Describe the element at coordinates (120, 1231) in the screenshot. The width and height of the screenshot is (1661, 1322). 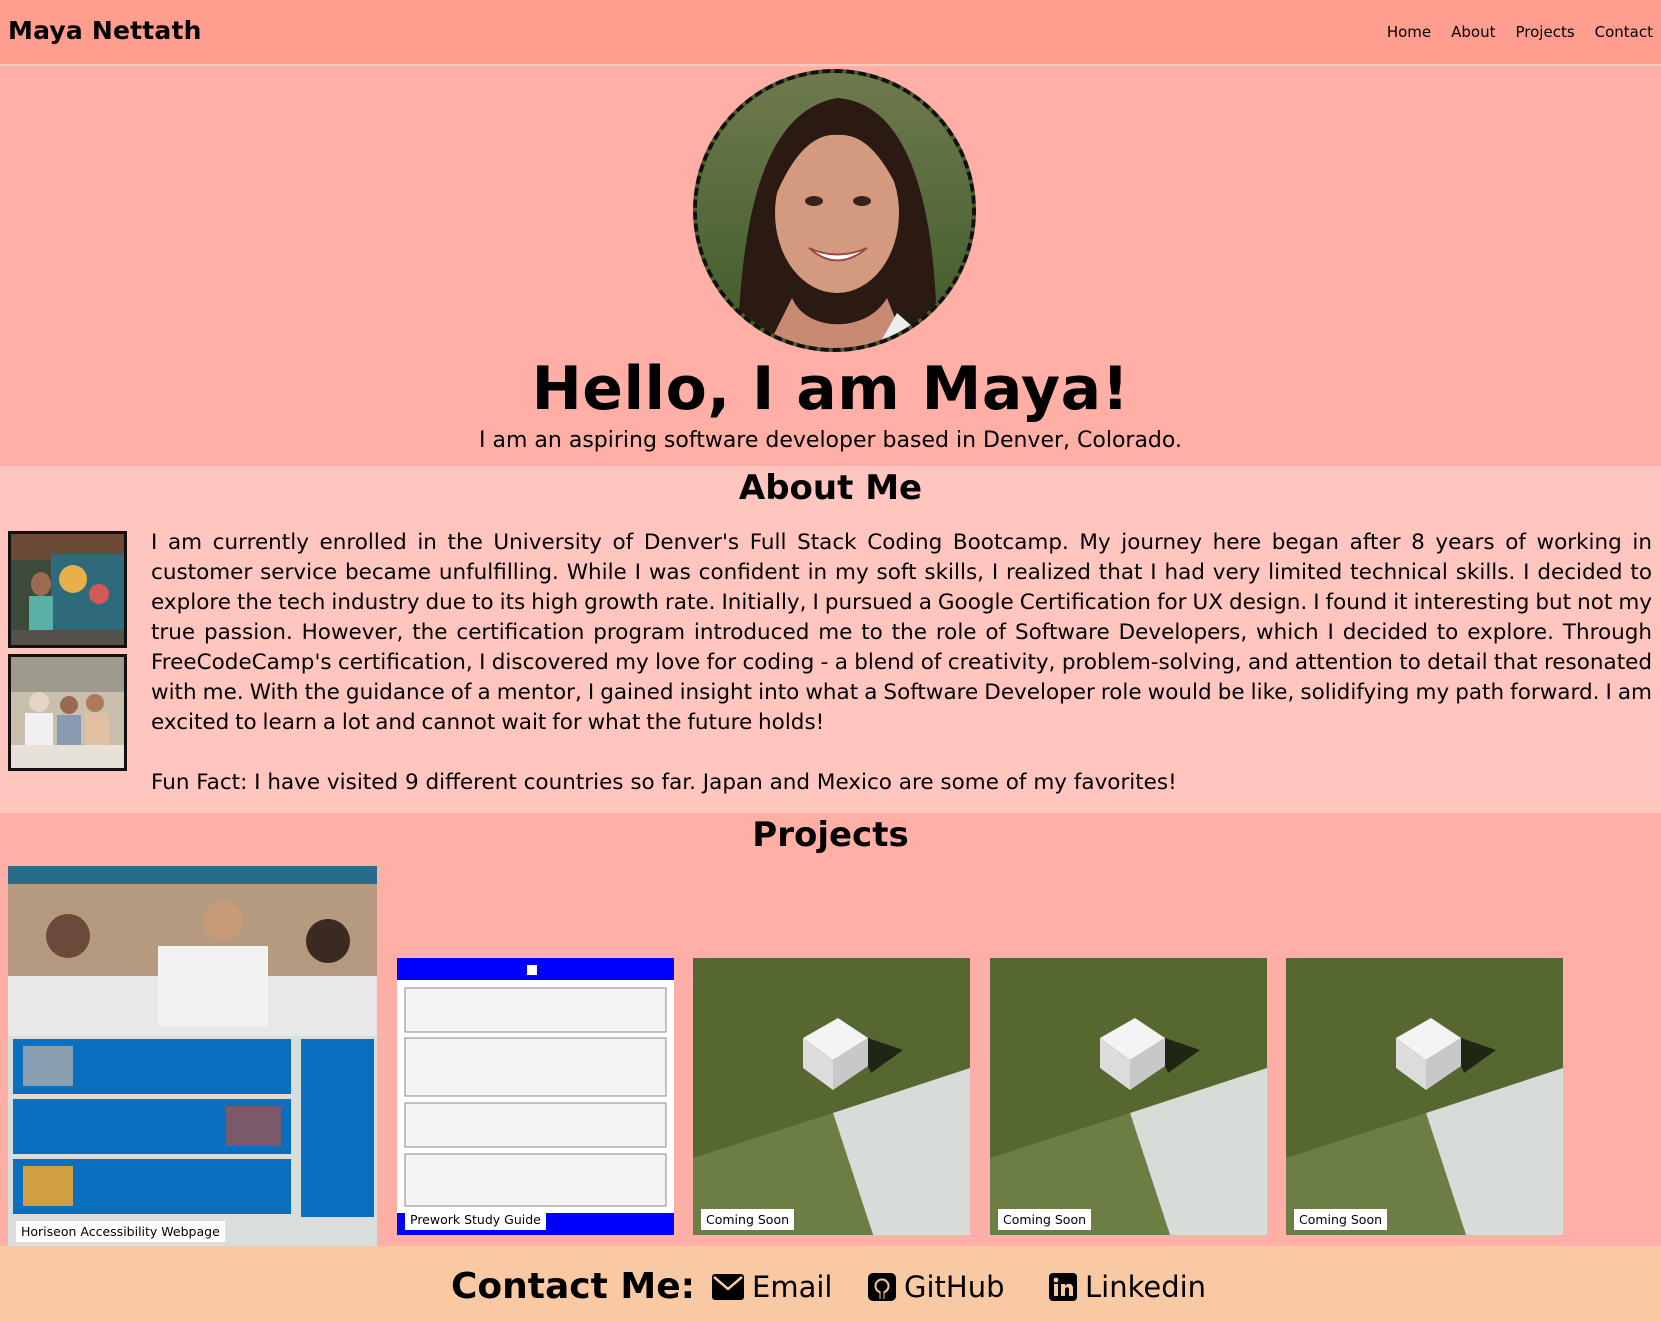
I see `project-label: Horiseon Accessibility Webpage` at that location.